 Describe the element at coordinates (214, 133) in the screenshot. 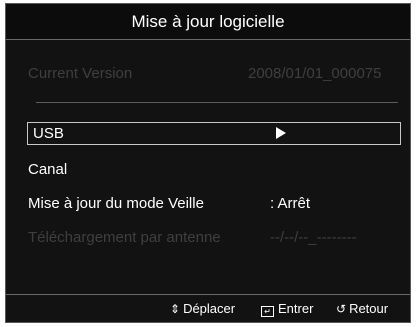

I see `usb-menu-item: USB` at that location.